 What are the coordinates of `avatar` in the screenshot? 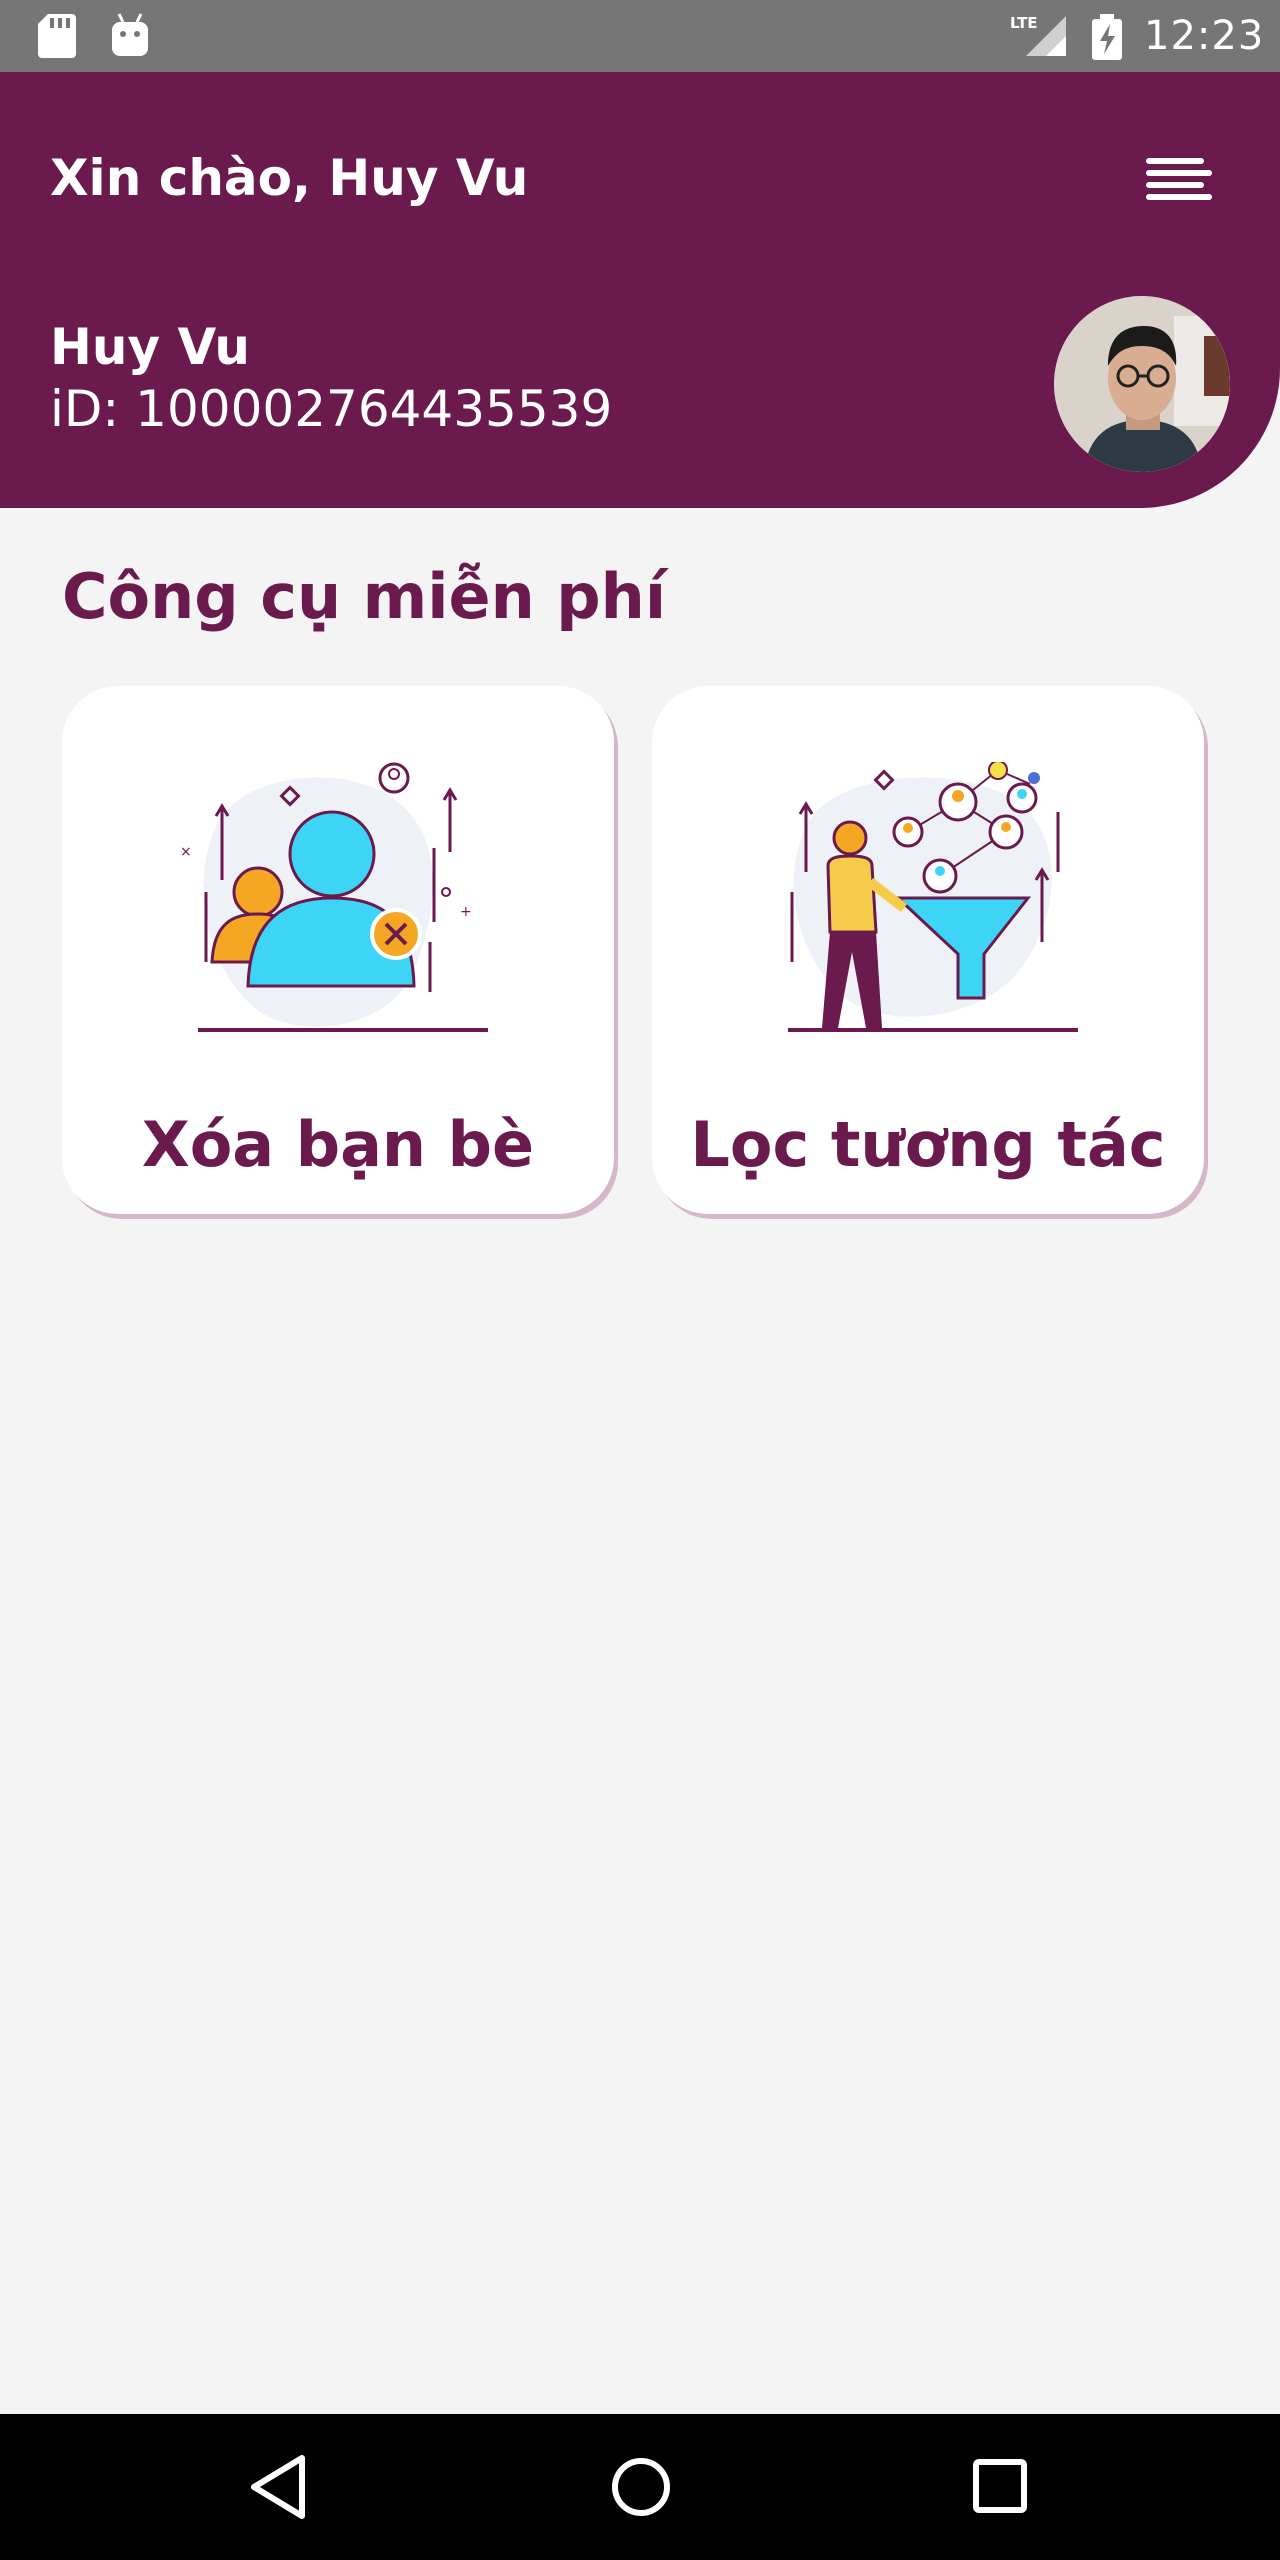 It's located at (1142, 384).